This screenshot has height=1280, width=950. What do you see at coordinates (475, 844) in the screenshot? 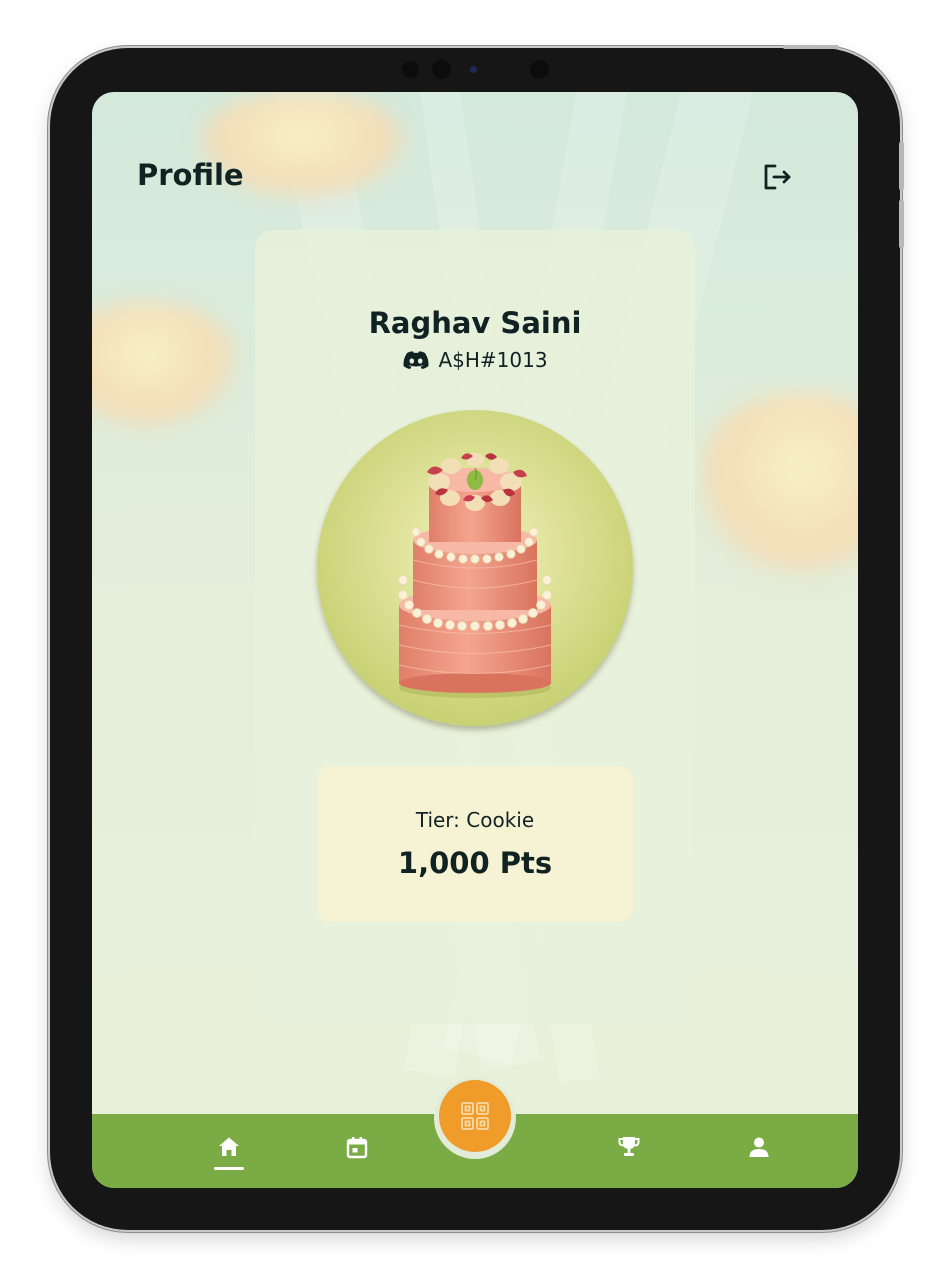
I see `tier-points-card: Tier: Cookie 1,000 Pts` at bounding box center [475, 844].